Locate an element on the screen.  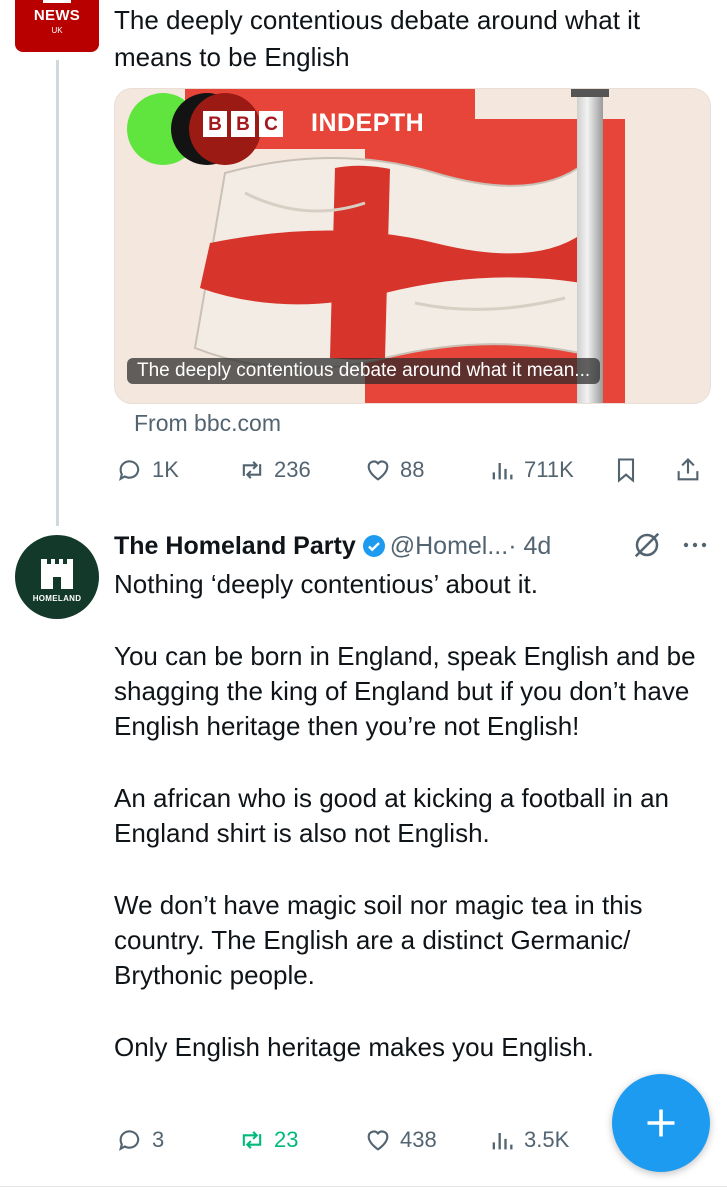
views-button: 711K is located at coordinates (531, 470).